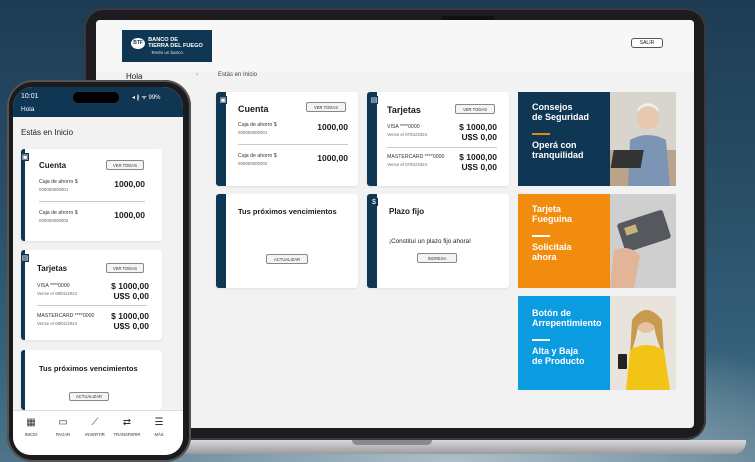 This screenshot has width=755, height=462. What do you see at coordinates (567, 318) in the screenshot?
I see `promo-regret-title: Botón de Arrepentimiento` at bounding box center [567, 318].